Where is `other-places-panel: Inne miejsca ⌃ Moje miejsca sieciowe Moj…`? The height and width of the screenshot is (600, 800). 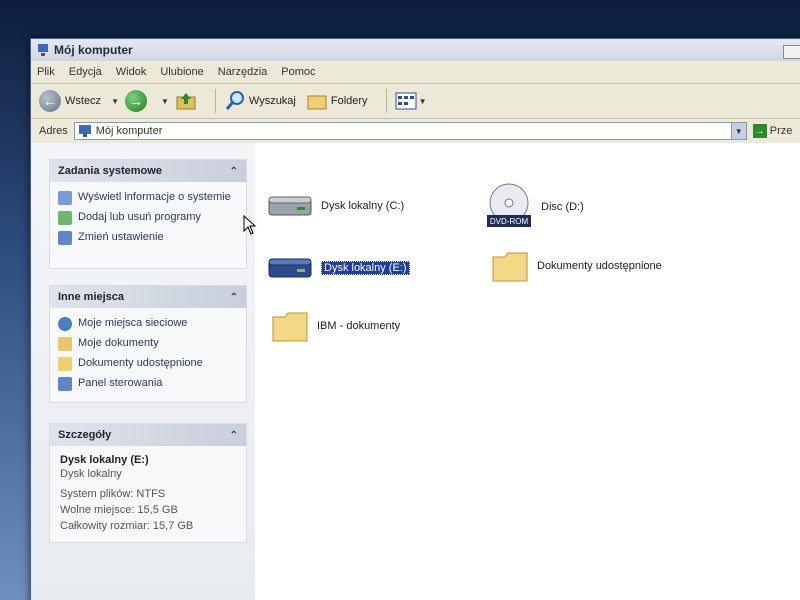
other-places-panel: Inne miejsca ⌃ Moje miejsca sieciowe Moj… is located at coordinates (148, 344).